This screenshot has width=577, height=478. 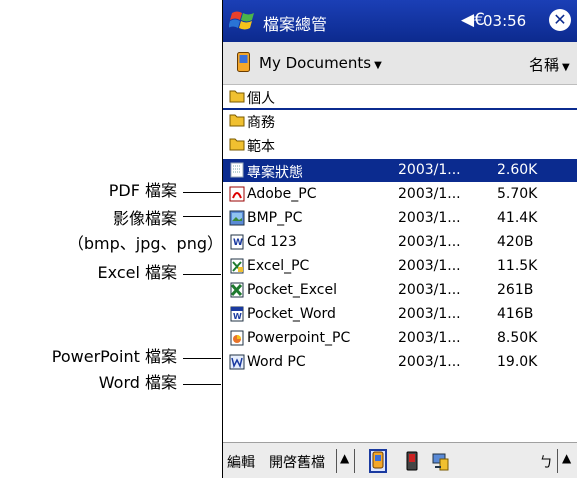 I want to click on callout-word-leader, so click(x=202, y=384).